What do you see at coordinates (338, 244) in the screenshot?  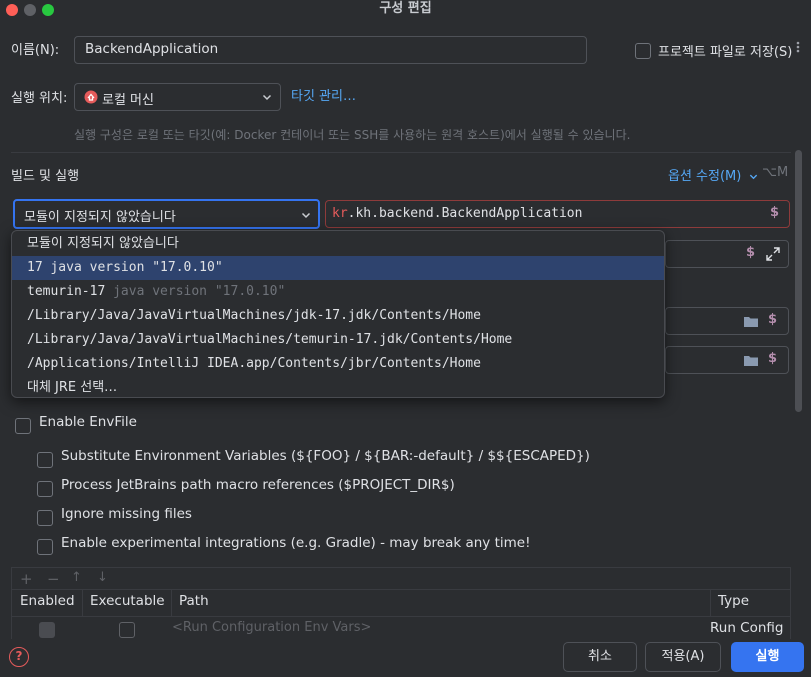 I see `jre-option: 모듈이 지정되지 않았습니다` at bounding box center [338, 244].